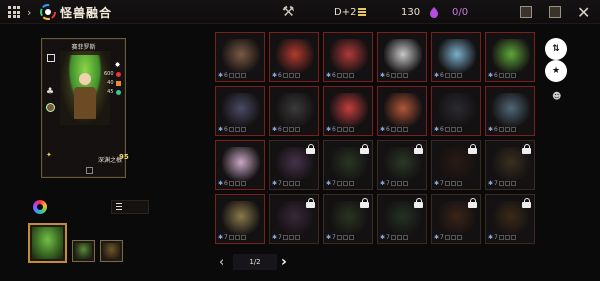 The width and height of the screenshot is (600, 281). I want to click on sort-button, so click(130, 207).